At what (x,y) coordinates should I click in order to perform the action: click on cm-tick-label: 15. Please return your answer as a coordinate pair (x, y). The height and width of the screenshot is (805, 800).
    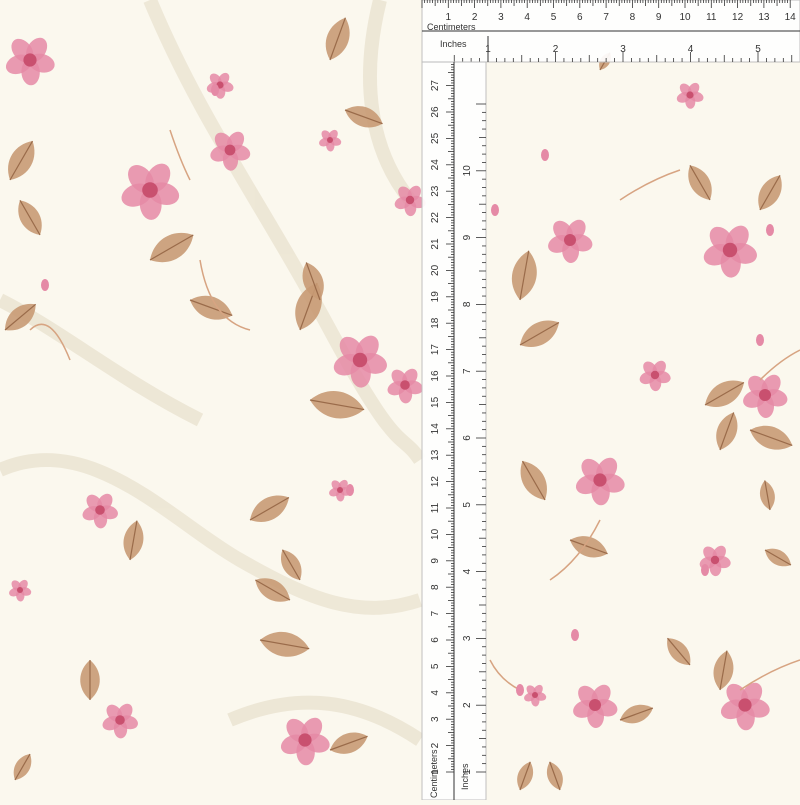
    Looking at the image, I should click on (435, 402).